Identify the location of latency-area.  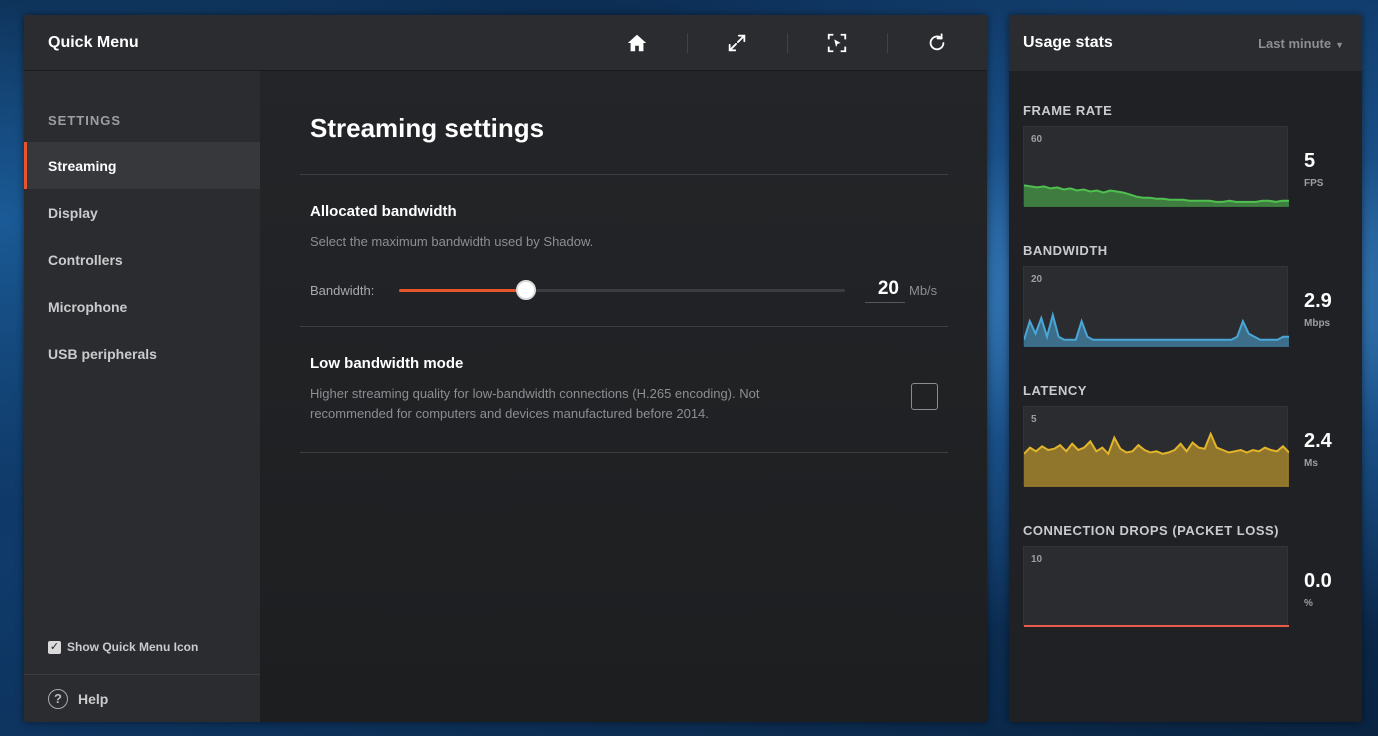
(1156, 460).